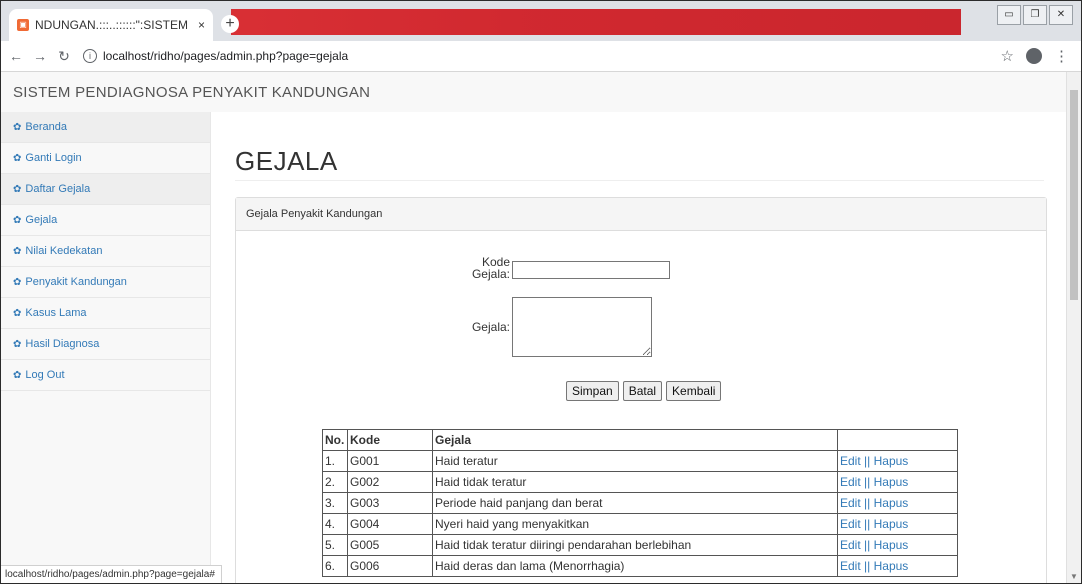  Describe the element at coordinates (45, 375) in the screenshot. I see `sidebar-item-label: Log Out` at that location.